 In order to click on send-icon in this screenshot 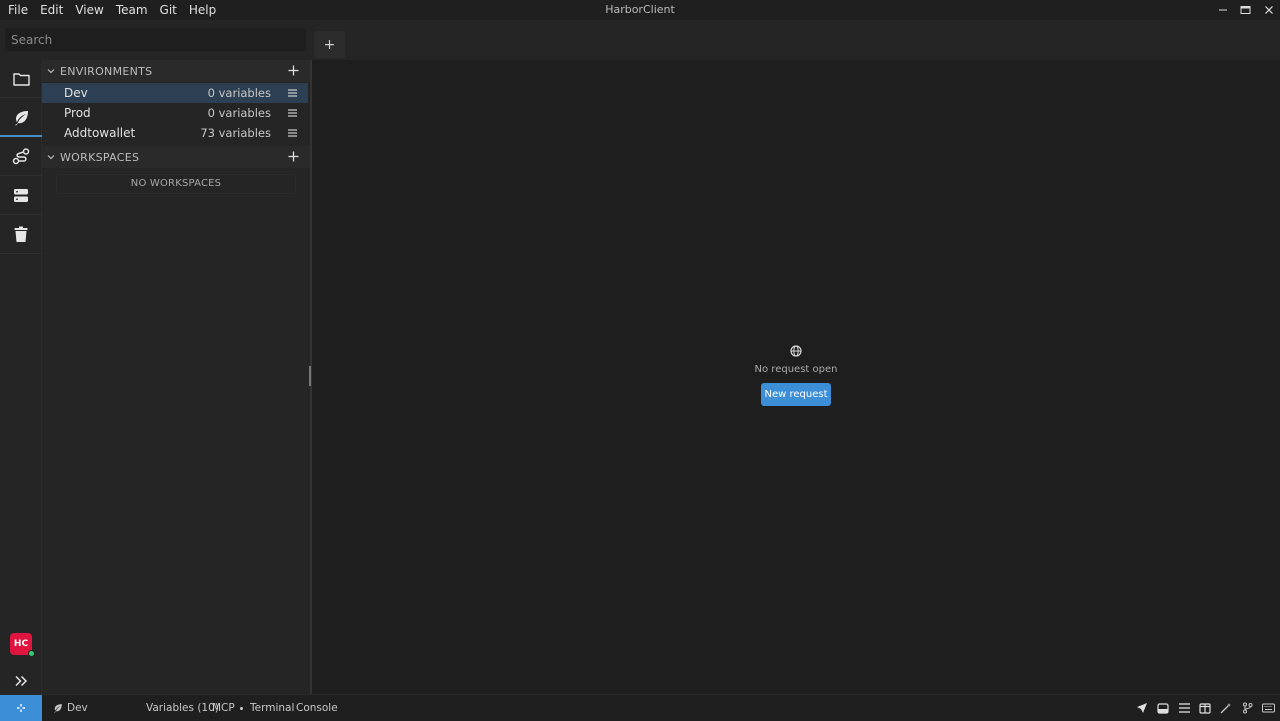, I will do `click(1142, 708)`.